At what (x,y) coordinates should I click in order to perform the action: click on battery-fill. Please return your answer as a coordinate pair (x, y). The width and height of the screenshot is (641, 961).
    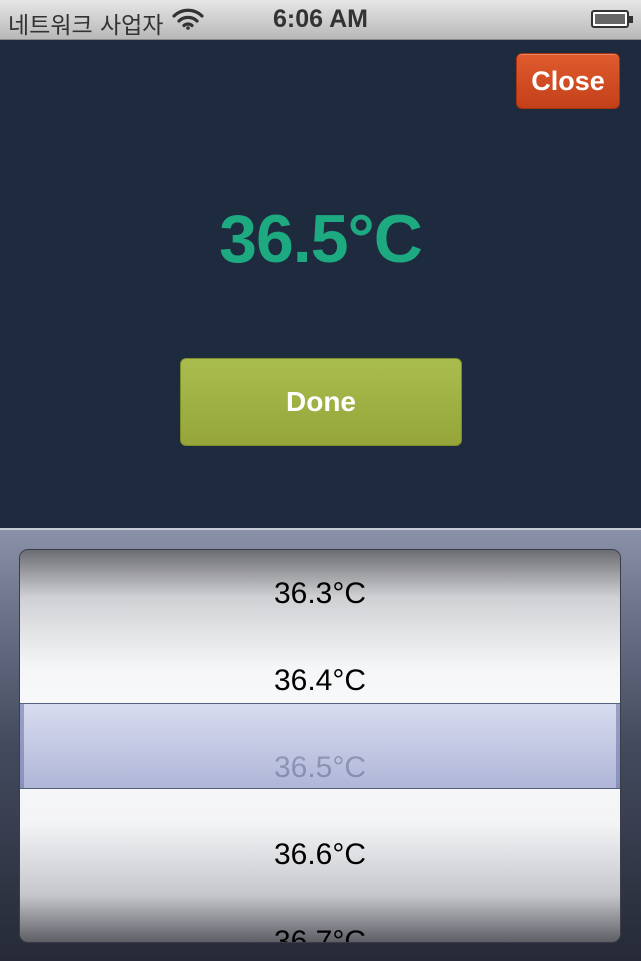
    Looking at the image, I should click on (610, 19).